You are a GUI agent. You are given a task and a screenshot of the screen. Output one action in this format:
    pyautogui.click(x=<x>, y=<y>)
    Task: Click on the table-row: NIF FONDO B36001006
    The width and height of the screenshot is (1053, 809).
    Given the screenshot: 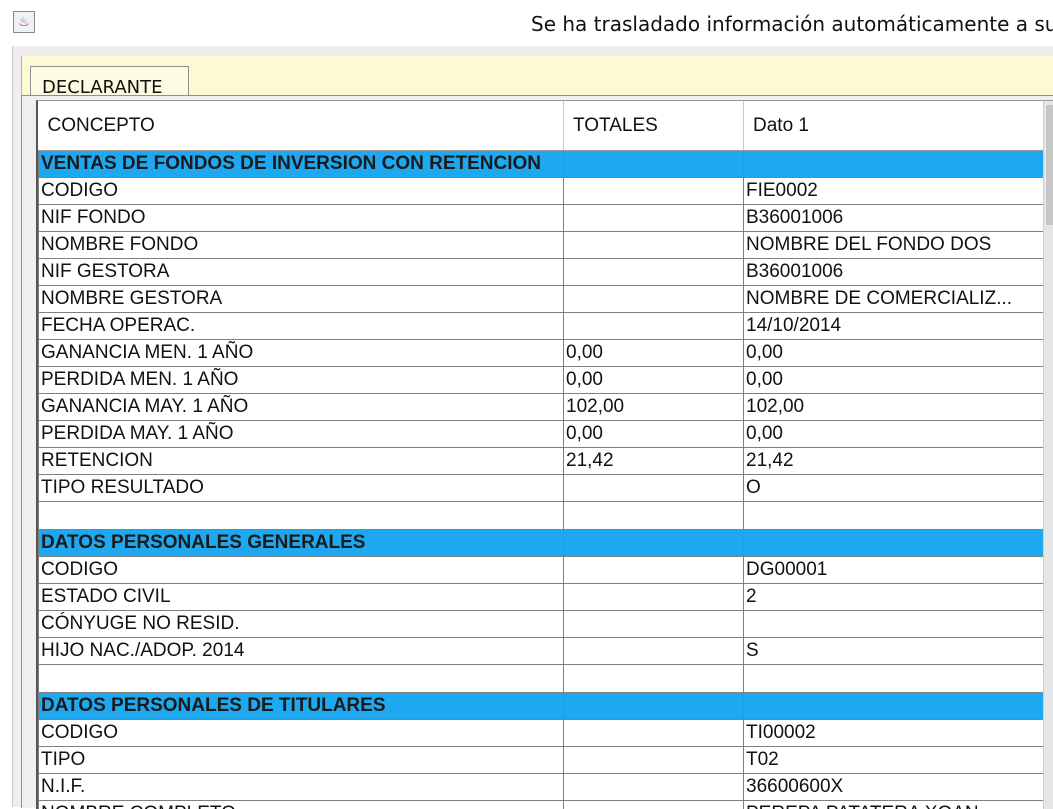 What is the action you would take?
    pyautogui.click(x=541, y=218)
    